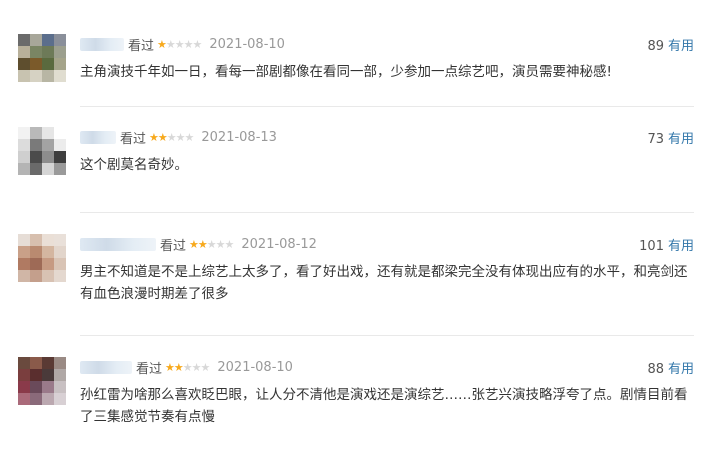 The height and width of the screenshot is (451, 720). I want to click on review-date: 2021-08-10, so click(255, 367).